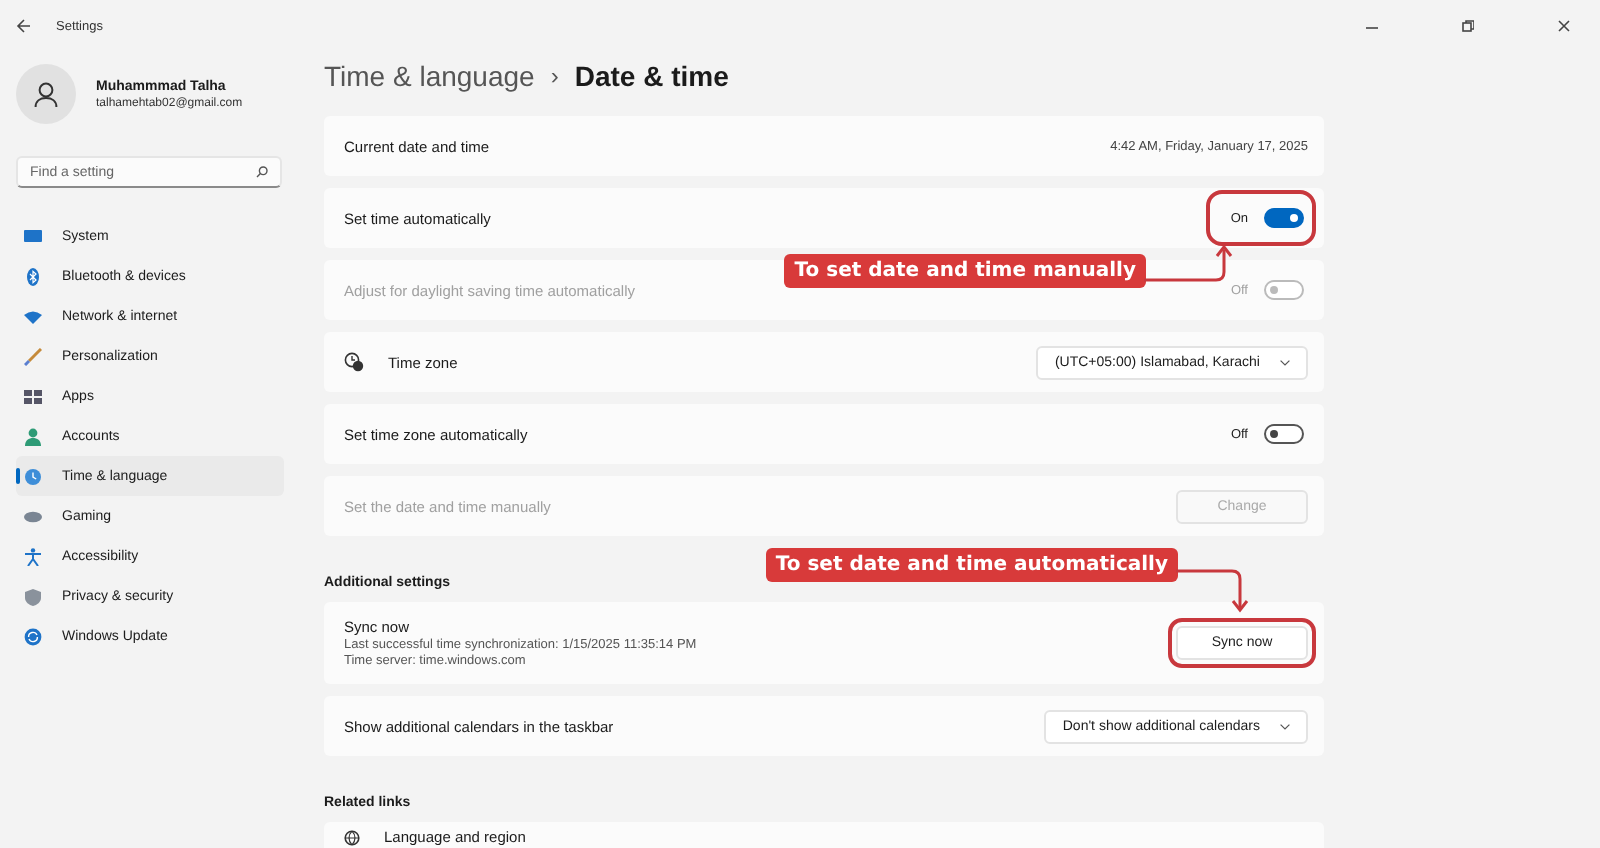 Image resolution: width=1600 pixels, height=848 pixels. Describe the element at coordinates (33, 636) in the screenshot. I see `refresh-icon` at that location.